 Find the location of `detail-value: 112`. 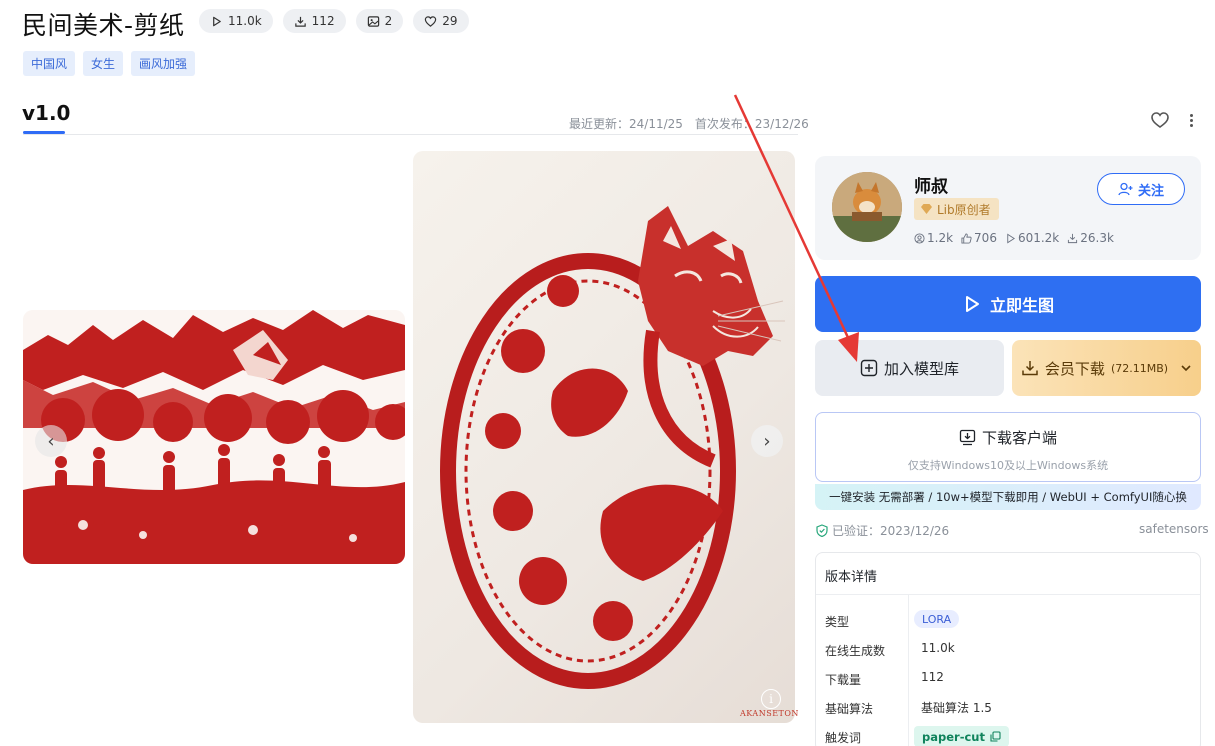

detail-value: 112 is located at coordinates (932, 677).